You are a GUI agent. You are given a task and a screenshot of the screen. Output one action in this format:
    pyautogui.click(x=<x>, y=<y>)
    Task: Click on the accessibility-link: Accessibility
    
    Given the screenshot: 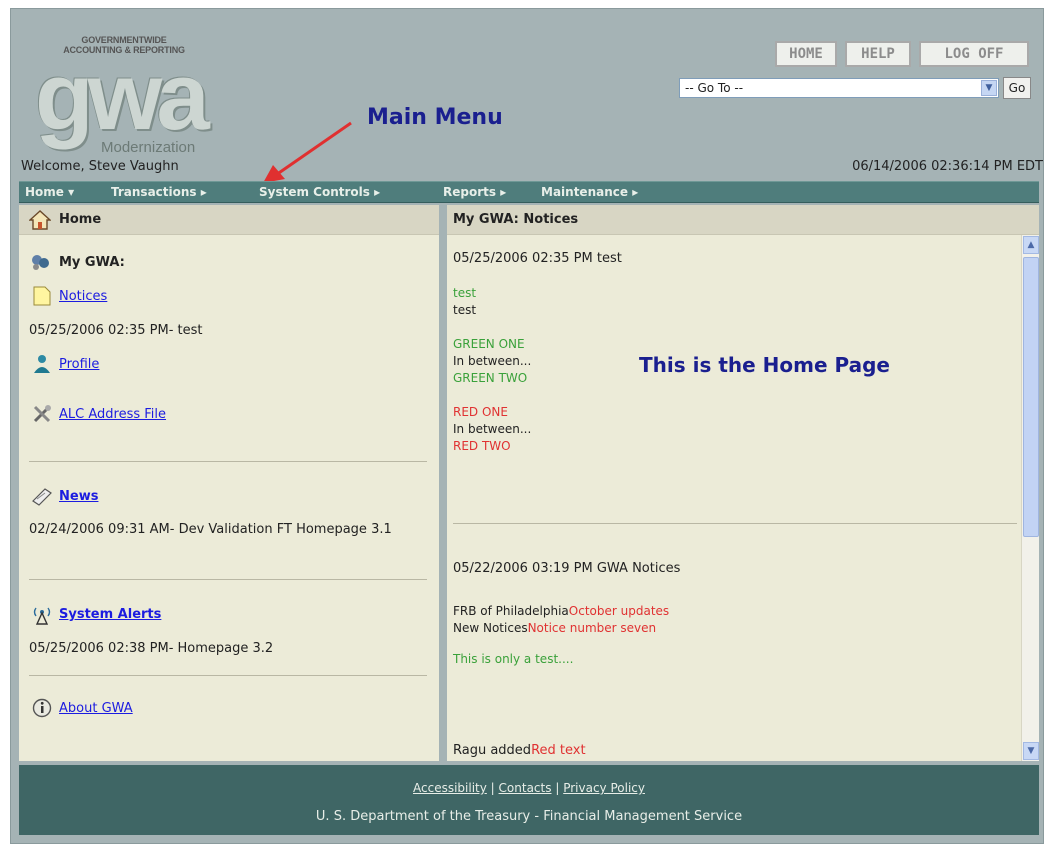 What is the action you would take?
    pyautogui.click(x=450, y=788)
    